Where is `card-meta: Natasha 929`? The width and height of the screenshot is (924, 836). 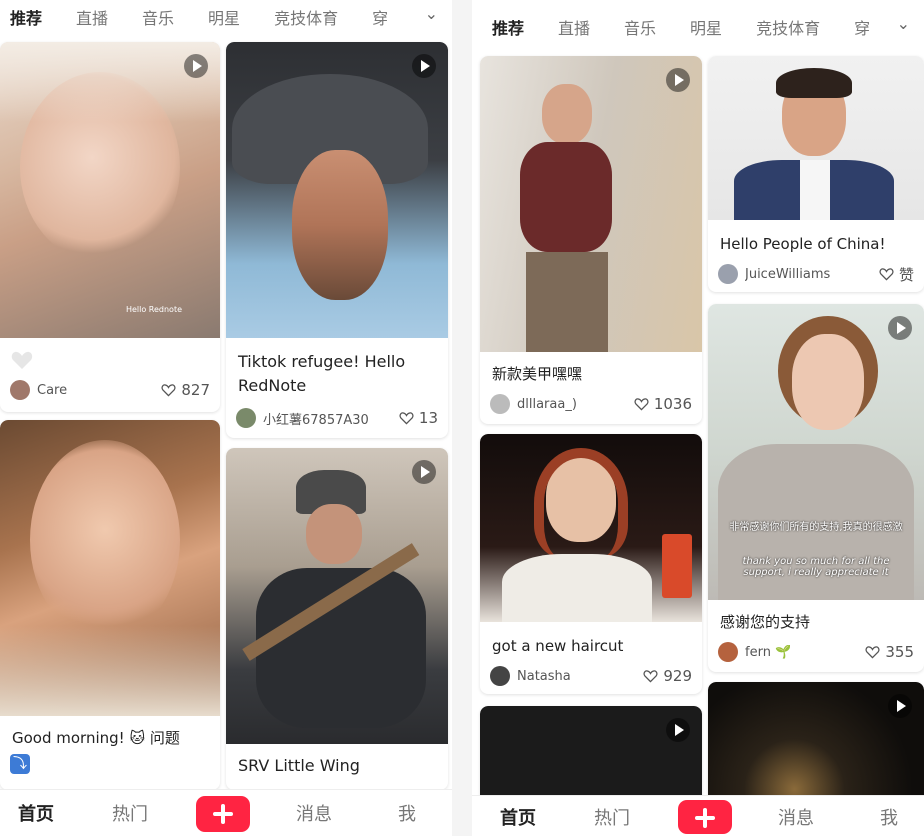
card-meta: Natasha 929 is located at coordinates (591, 676).